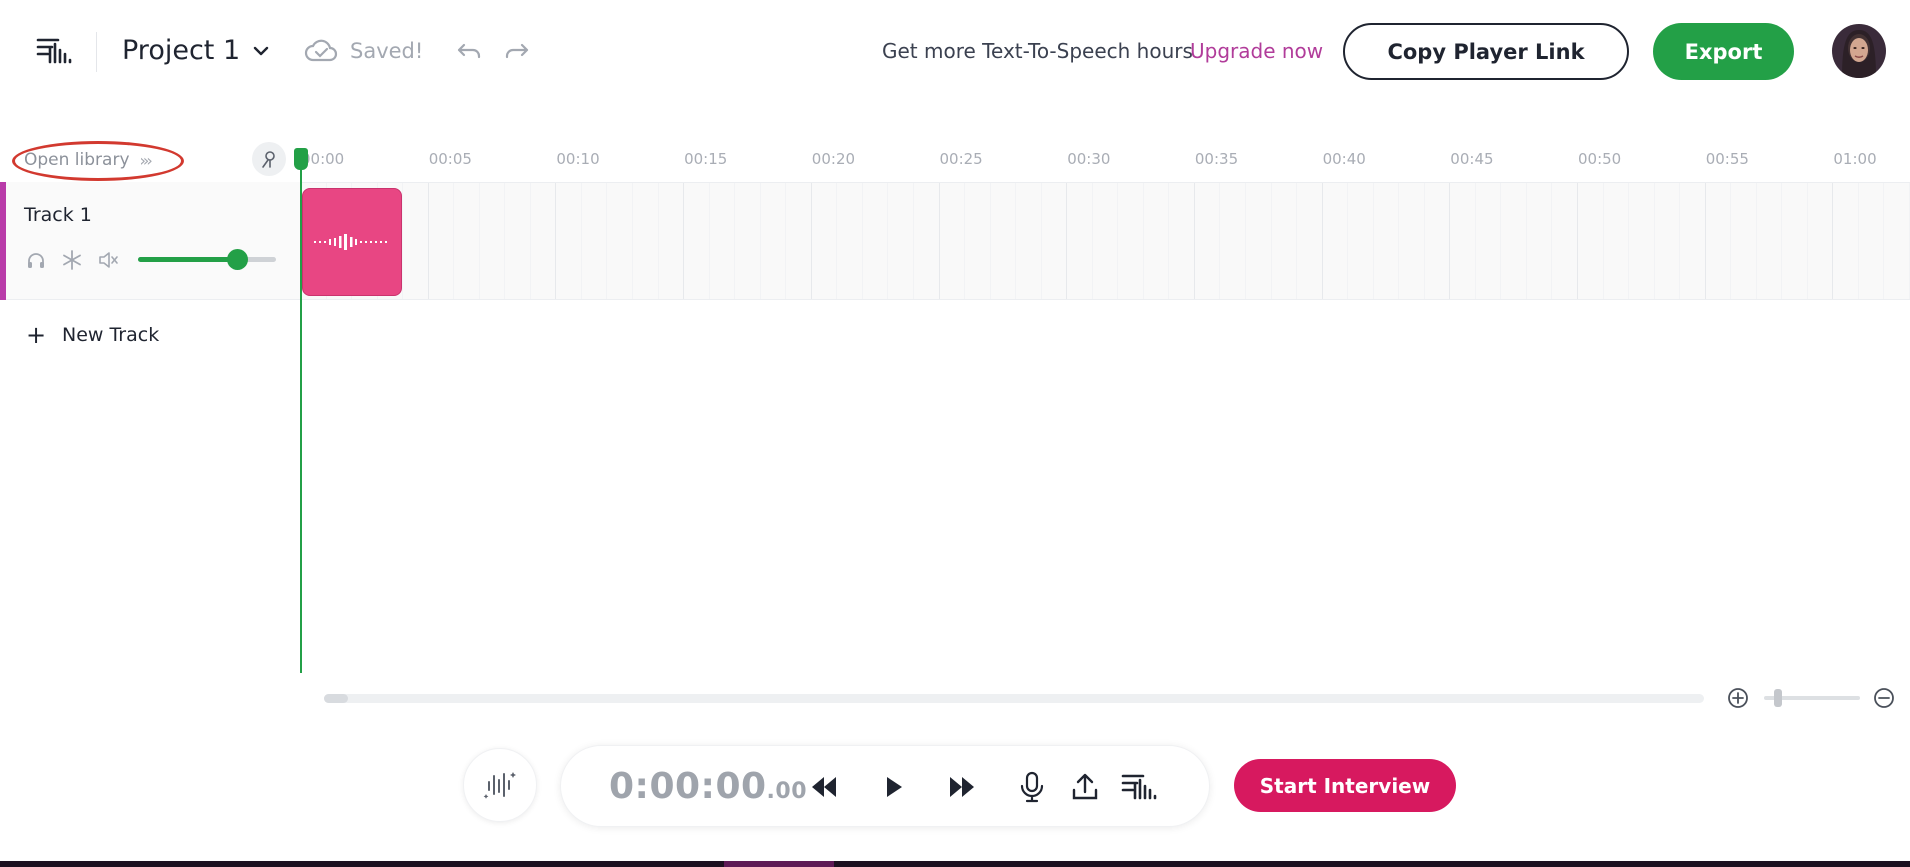 The height and width of the screenshot is (867, 1910). Describe the element at coordinates (108, 260) in the screenshot. I see `mute-icon` at that location.